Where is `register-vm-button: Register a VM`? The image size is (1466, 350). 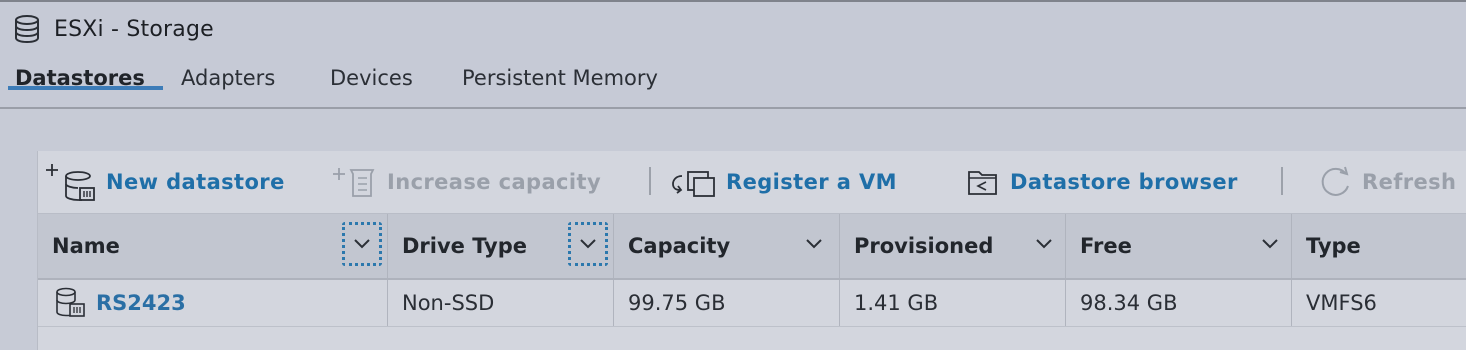 register-vm-button: Register a VM is located at coordinates (783, 182).